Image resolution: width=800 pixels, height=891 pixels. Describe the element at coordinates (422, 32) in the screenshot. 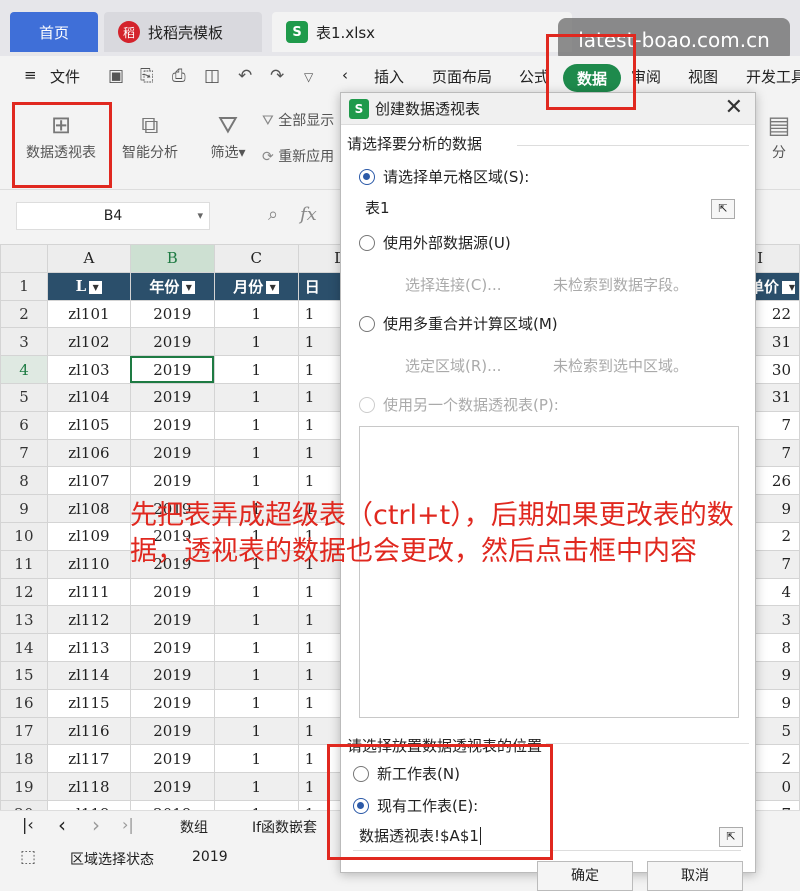

I see `tab-file: S 表1.xlsx` at that location.